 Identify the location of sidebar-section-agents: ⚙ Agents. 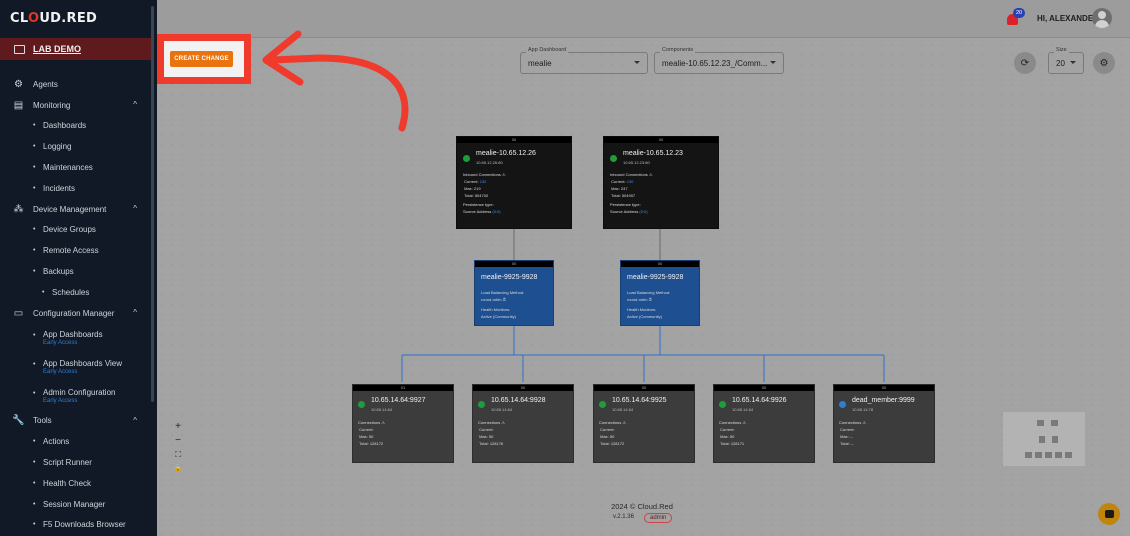
(75, 84).